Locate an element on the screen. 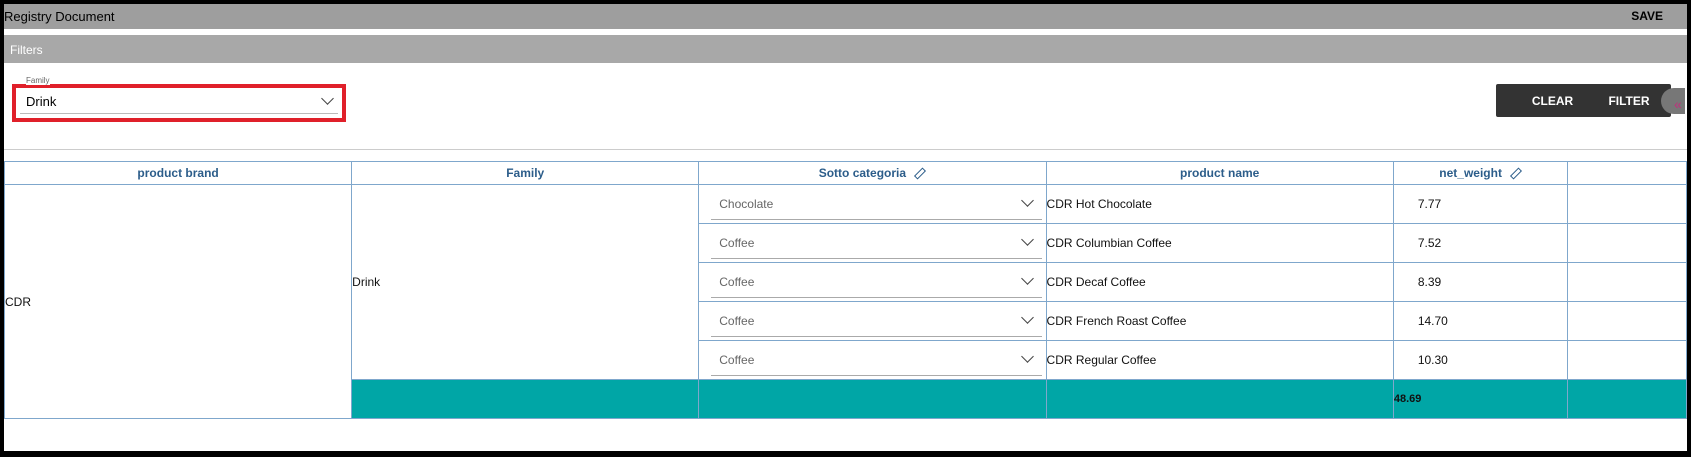 The width and height of the screenshot is (1691, 457). top-bar: Registry Document SAVE is located at coordinates (845, 16).